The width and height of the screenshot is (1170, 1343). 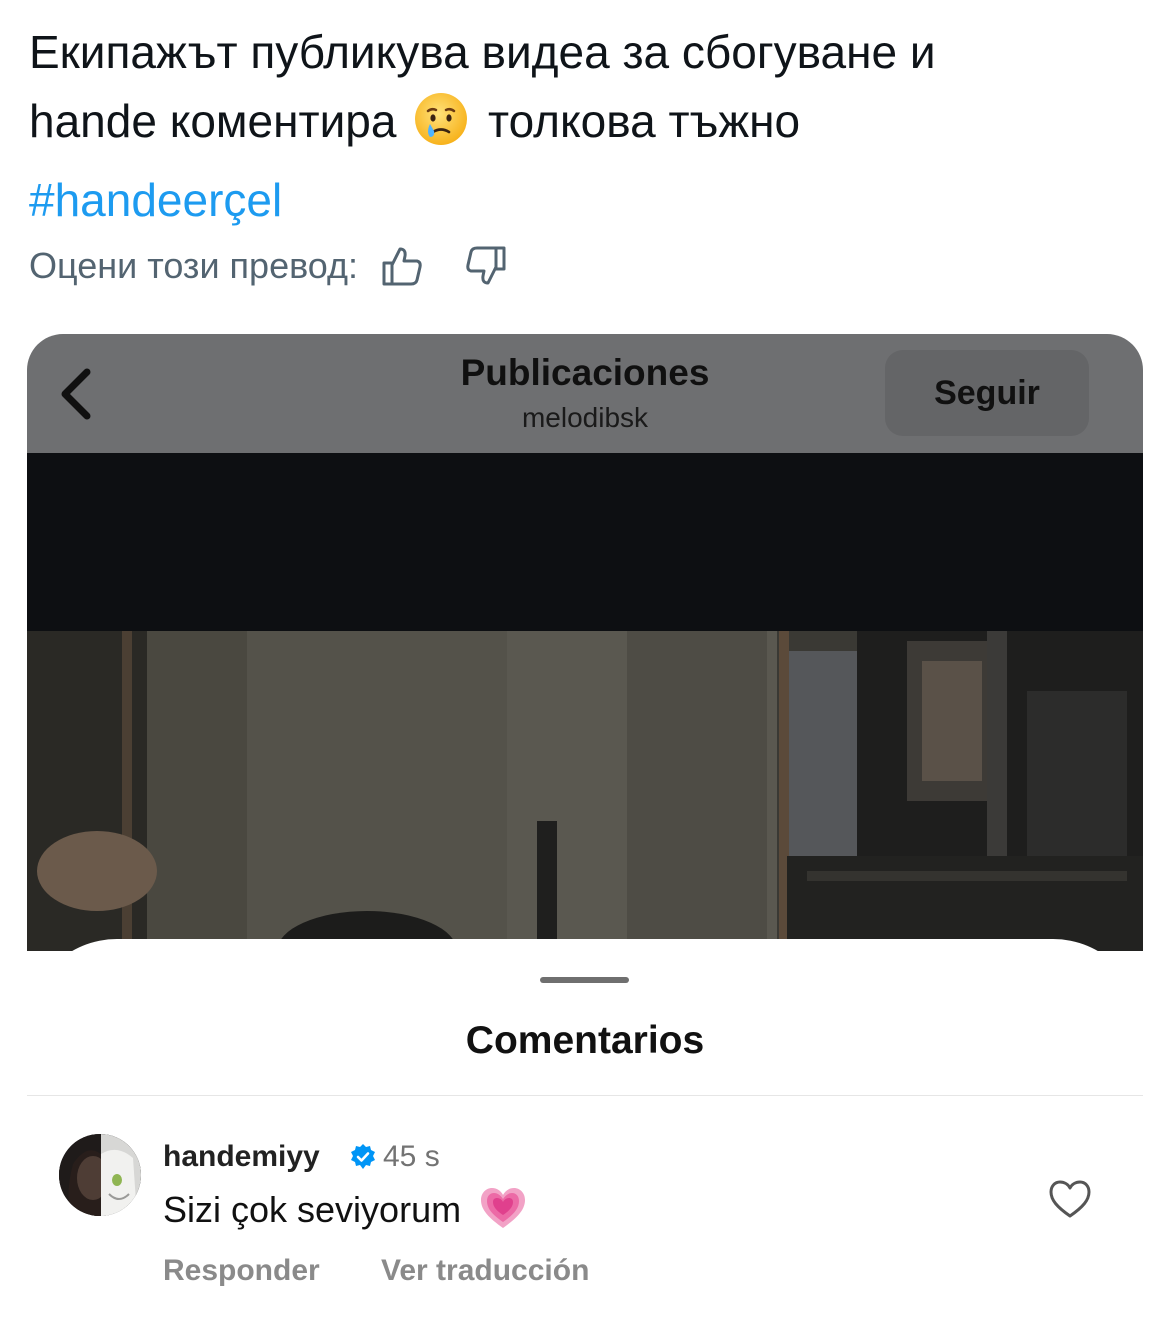 I want to click on avatar, so click(x=100, y=1175).